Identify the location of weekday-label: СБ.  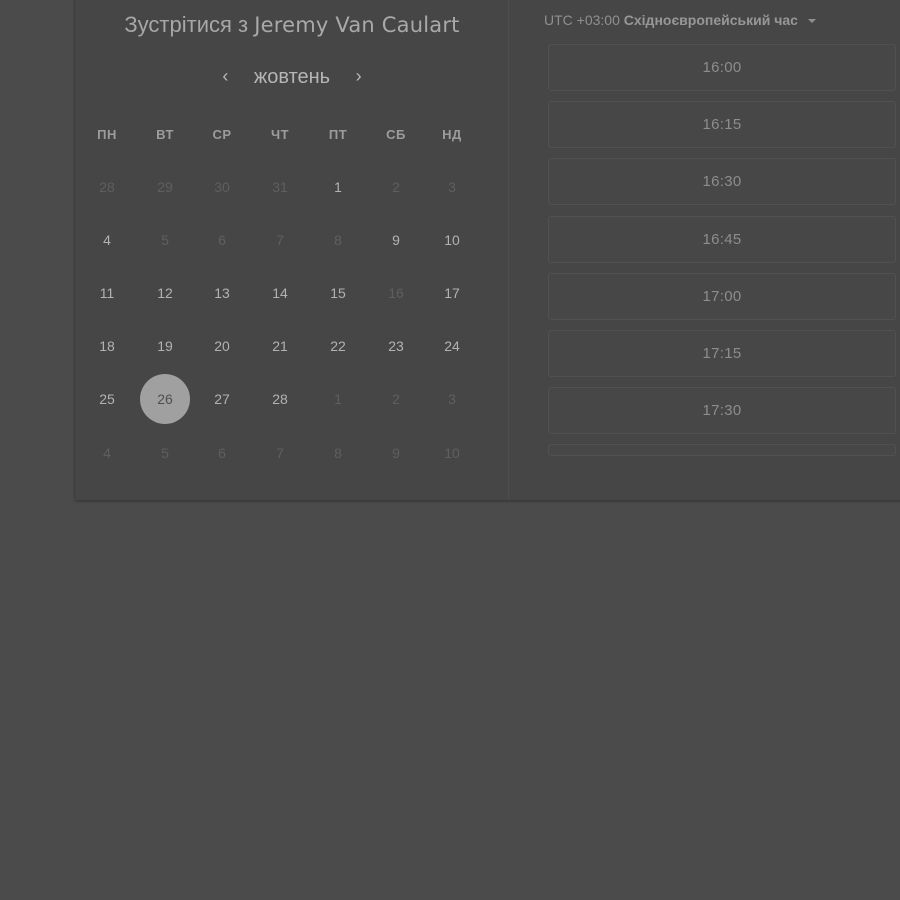
(396, 134).